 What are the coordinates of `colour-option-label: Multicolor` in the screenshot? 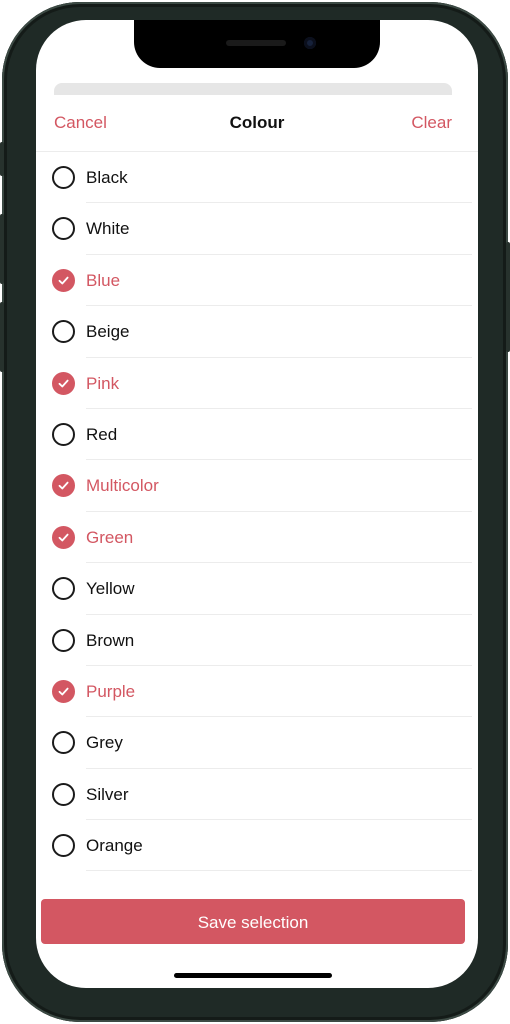 It's located at (122, 486).